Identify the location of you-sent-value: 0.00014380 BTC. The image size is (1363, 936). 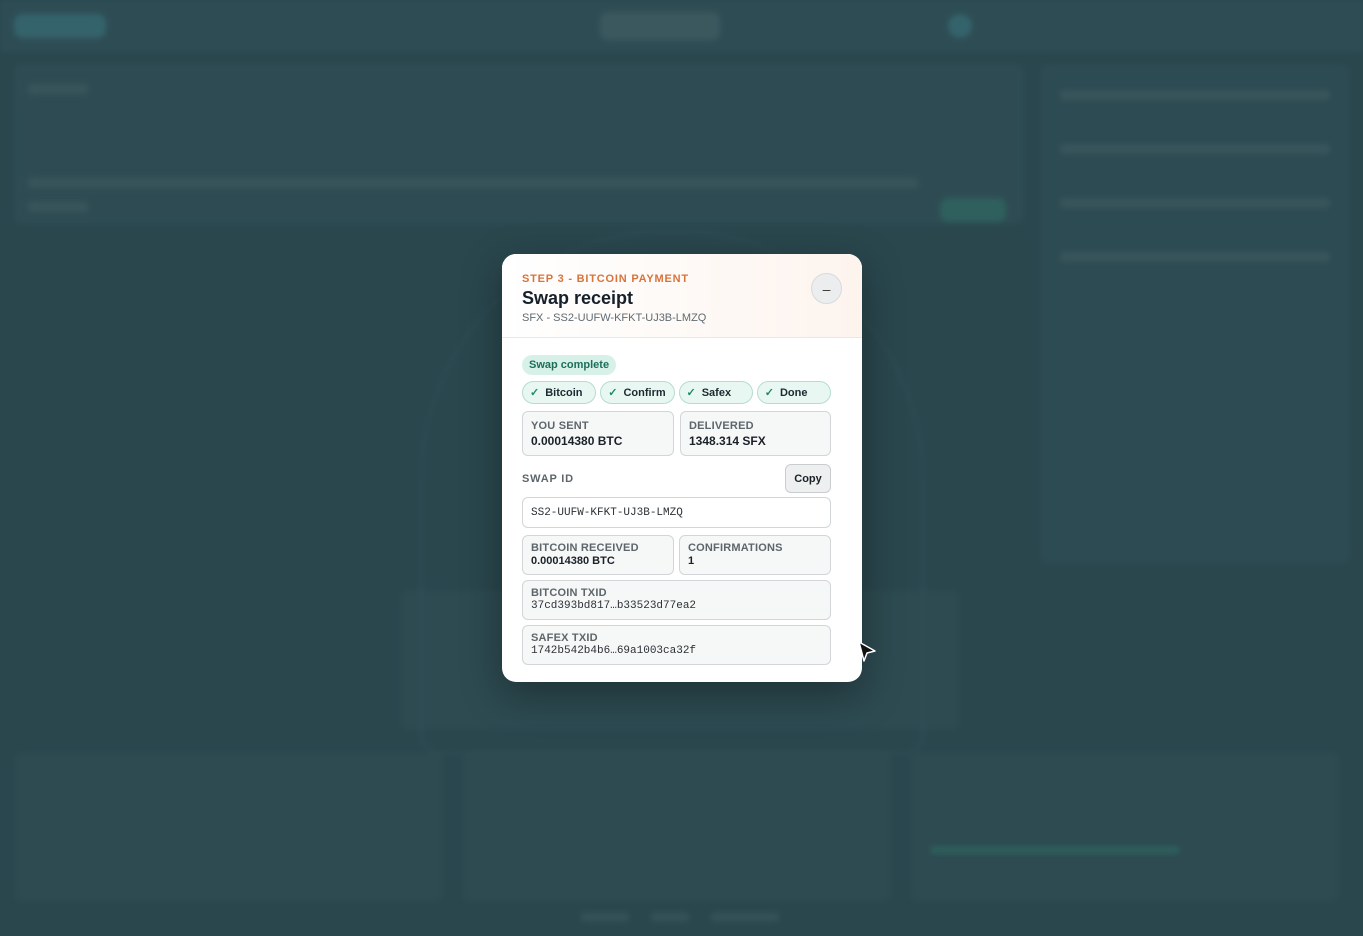
(577, 441).